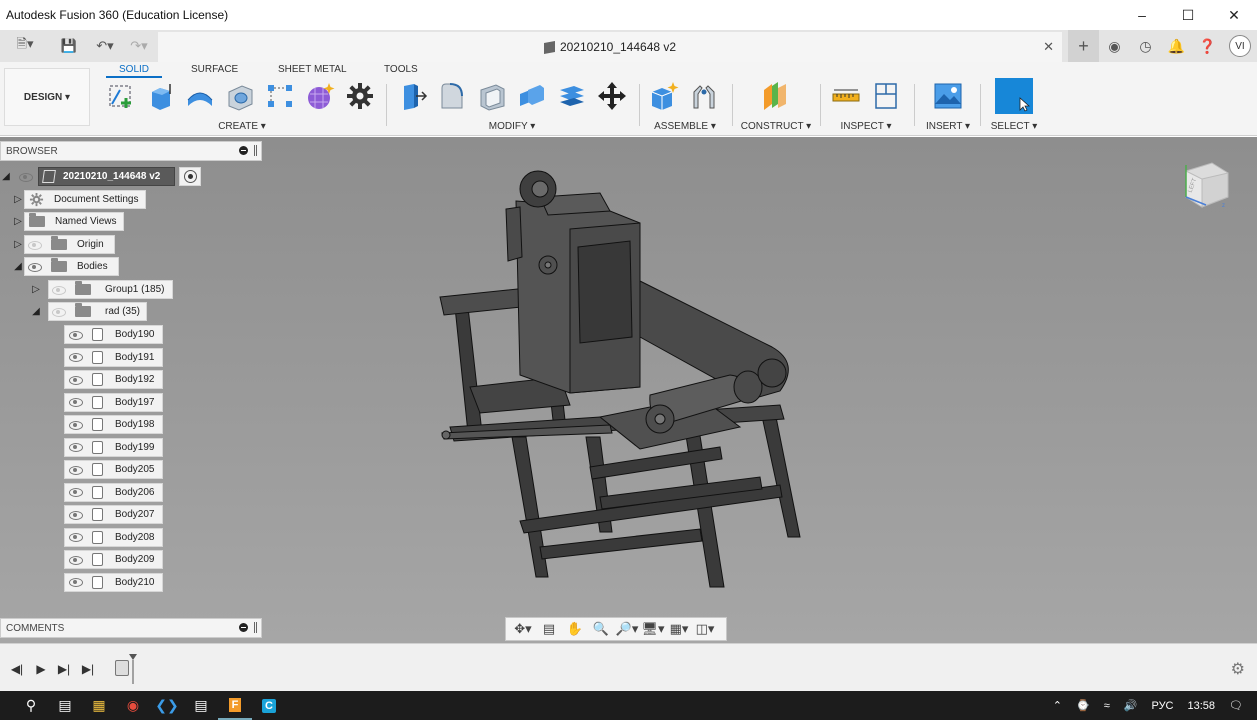 The image size is (1257, 720). I want to click on browser-item-origin: ▷ Origin, so click(63, 244).